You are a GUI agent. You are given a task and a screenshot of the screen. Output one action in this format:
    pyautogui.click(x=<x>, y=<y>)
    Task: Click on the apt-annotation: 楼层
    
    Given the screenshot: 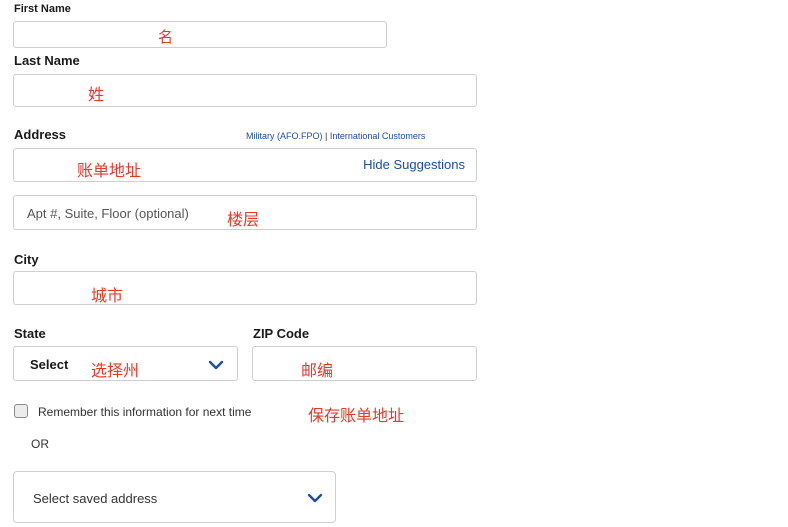 What is the action you would take?
    pyautogui.click(x=243, y=219)
    